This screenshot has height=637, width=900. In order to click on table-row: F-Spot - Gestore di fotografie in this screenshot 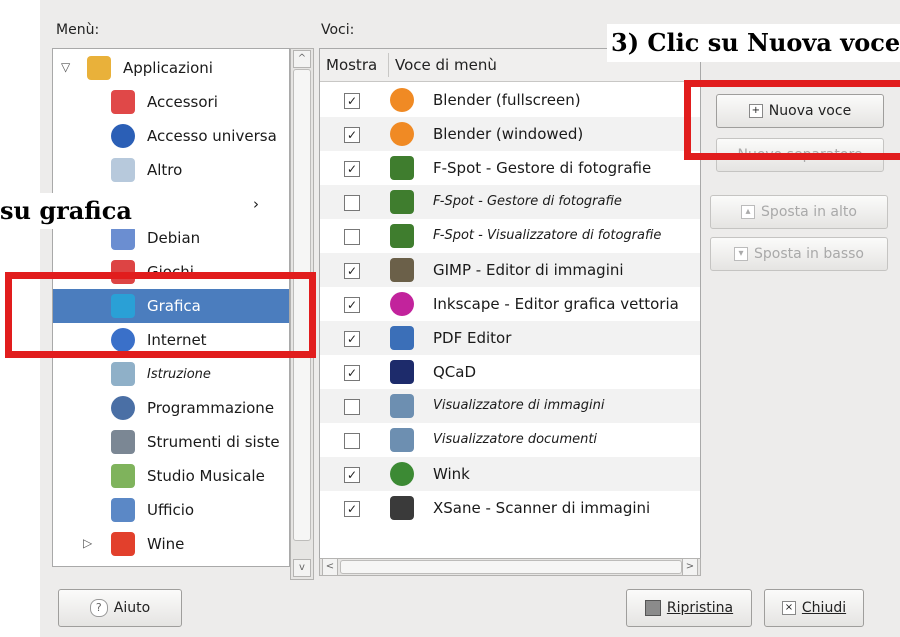, I will do `click(510, 202)`.